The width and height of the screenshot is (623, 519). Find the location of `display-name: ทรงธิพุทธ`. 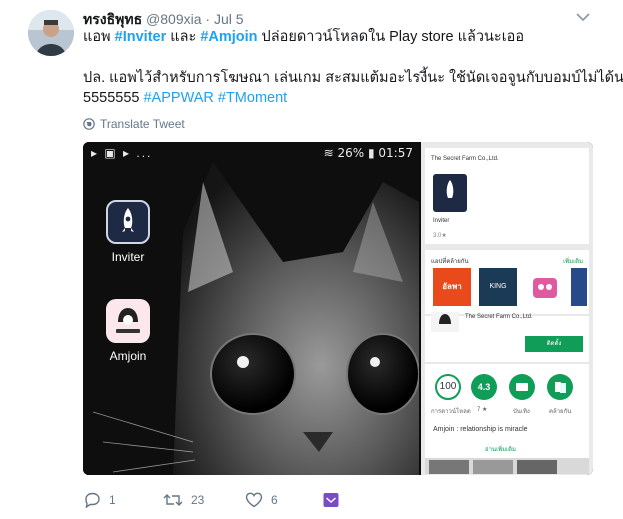

display-name: ทรงธิพุทธ is located at coordinates (112, 19).